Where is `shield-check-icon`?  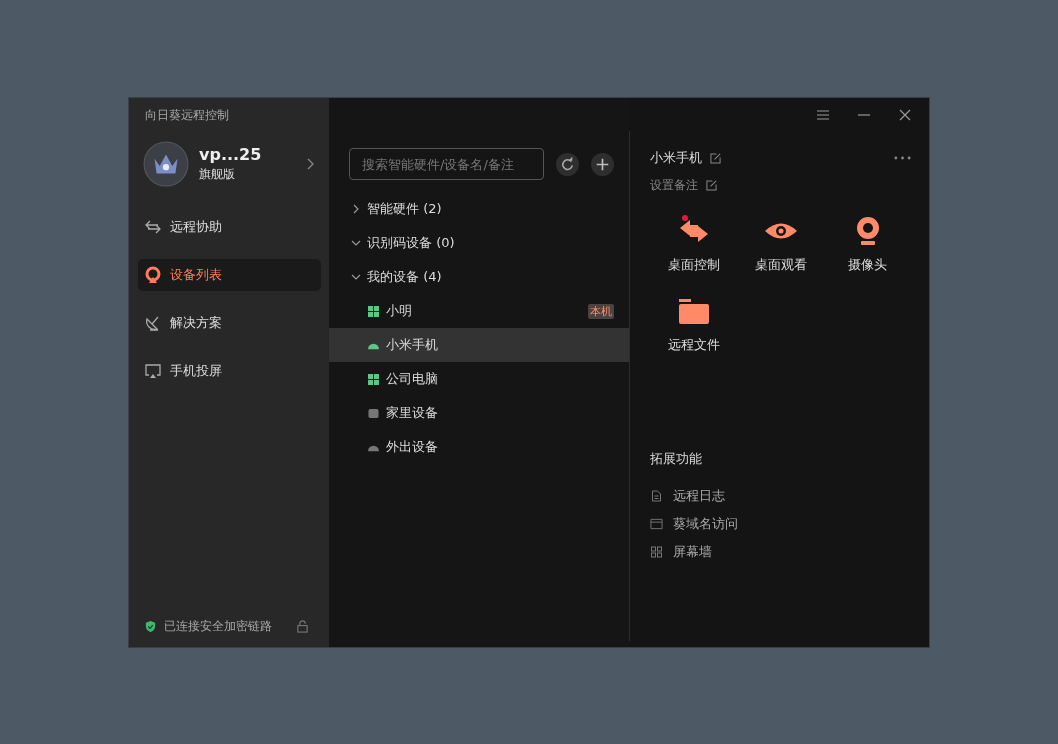 shield-check-icon is located at coordinates (150, 626).